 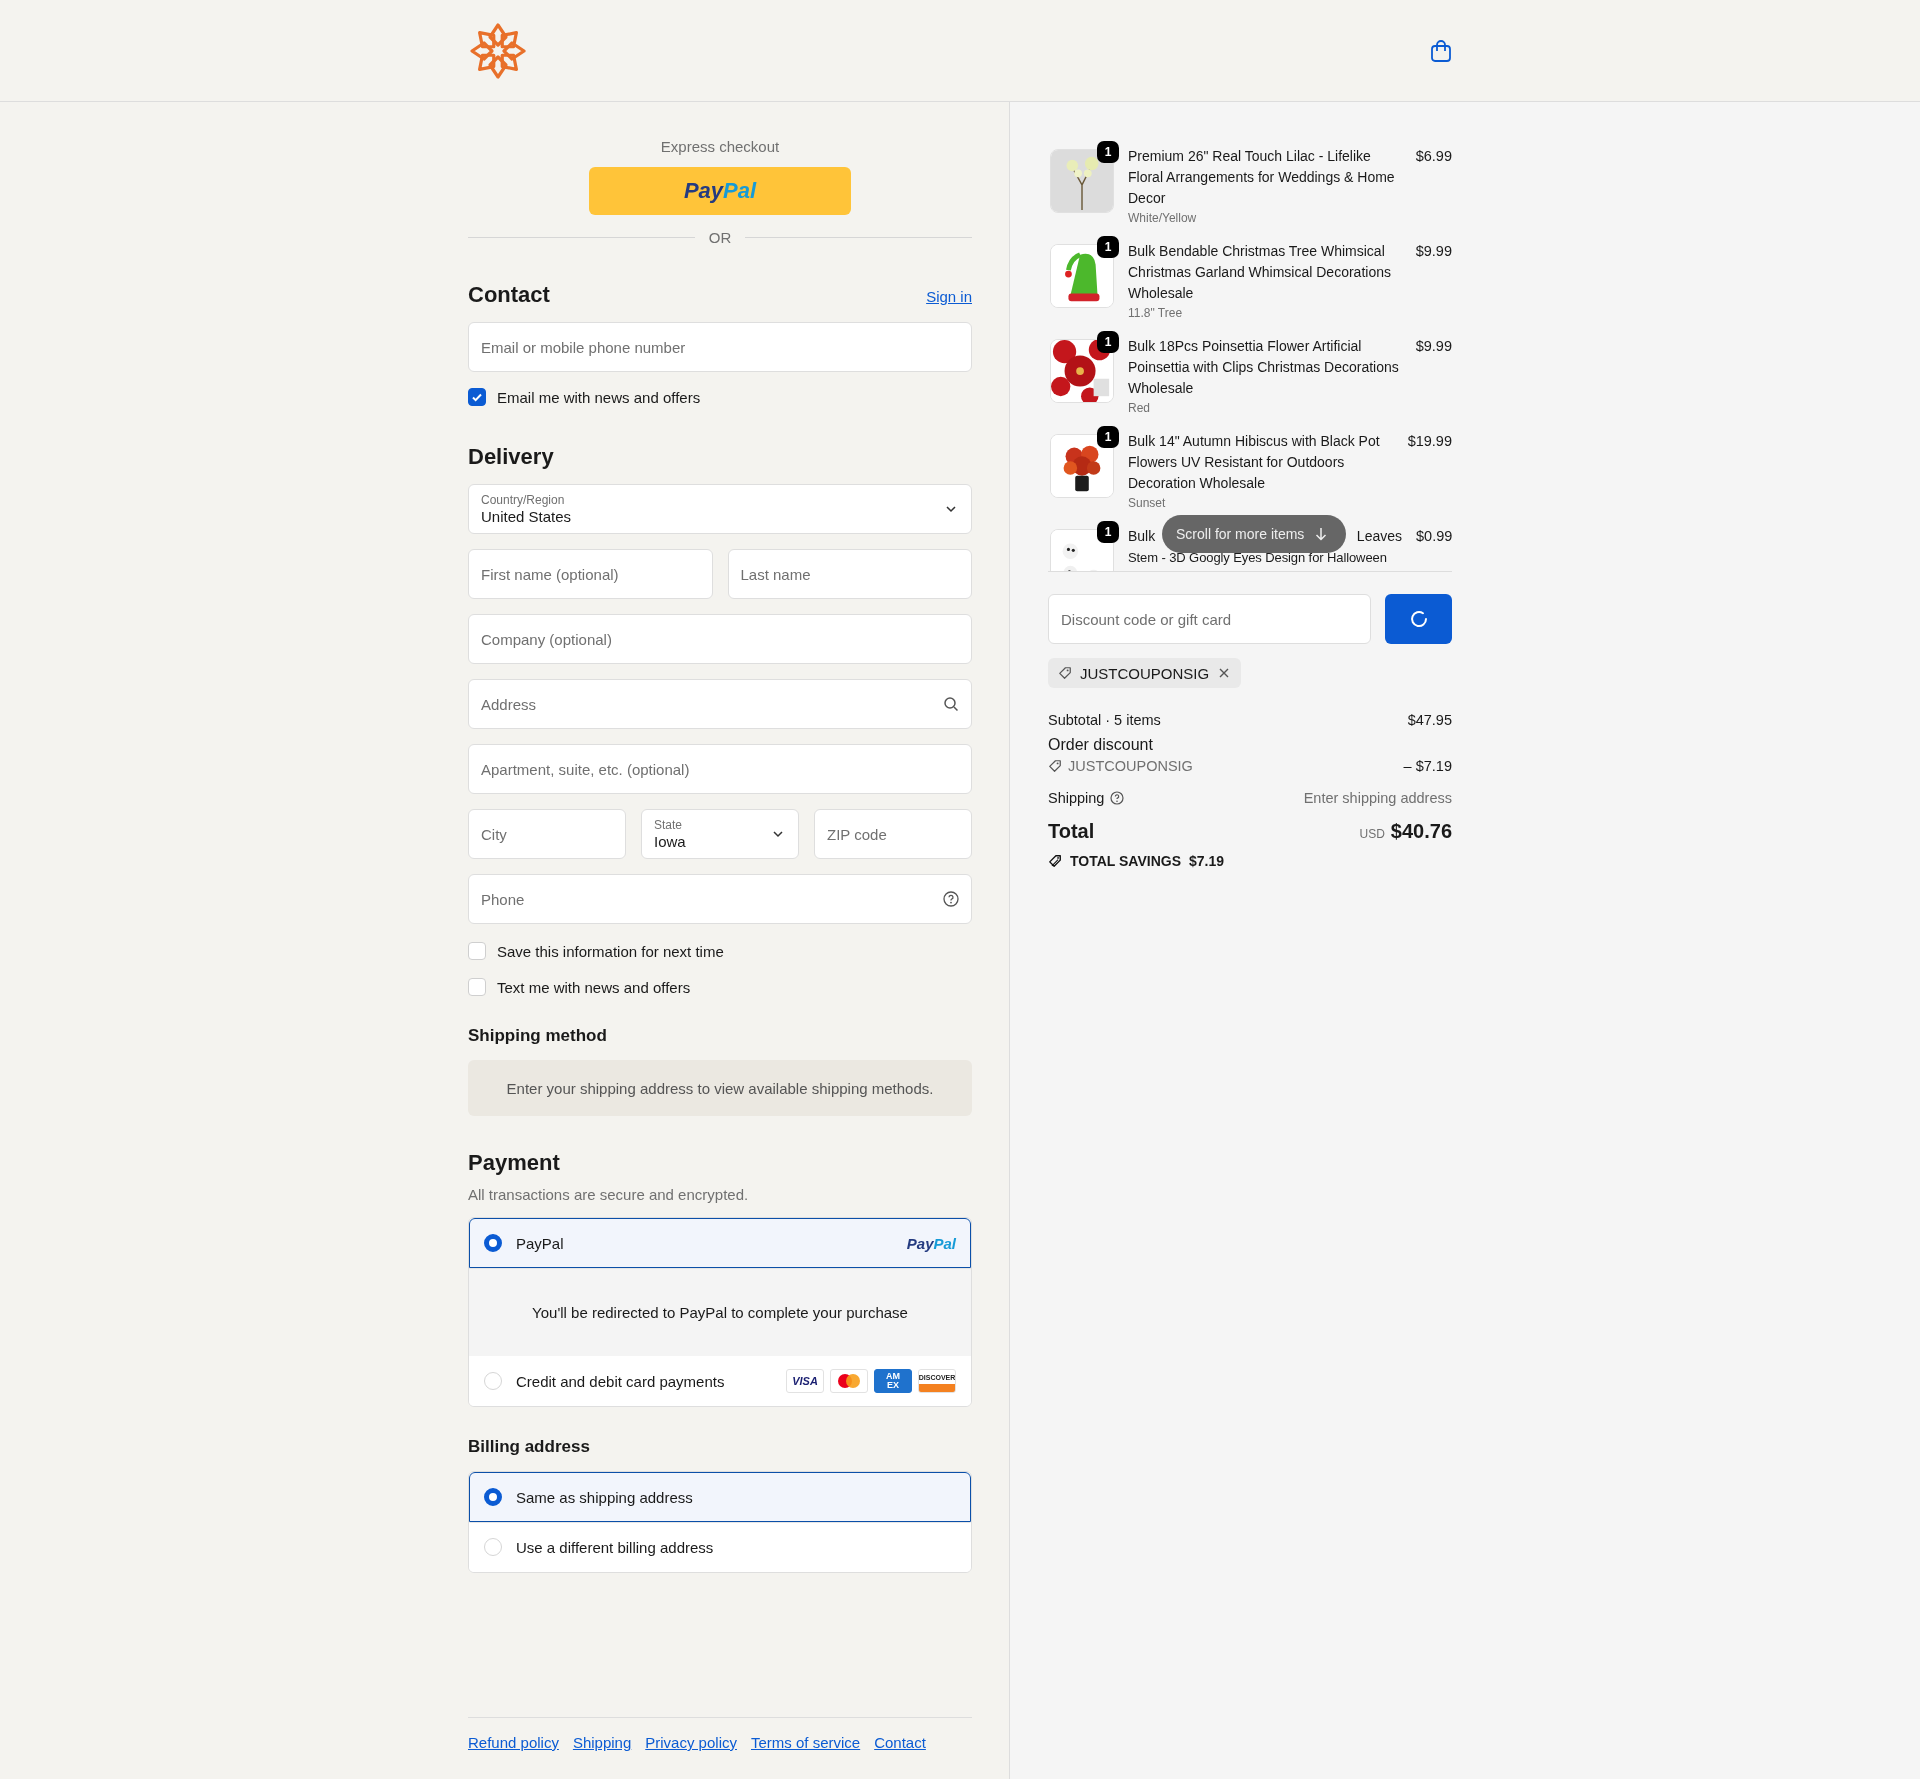 What do you see at coordinates (720, 191) in the screenshot?
I see `paypal-button: PayPal` at bounding box center [720, 191].